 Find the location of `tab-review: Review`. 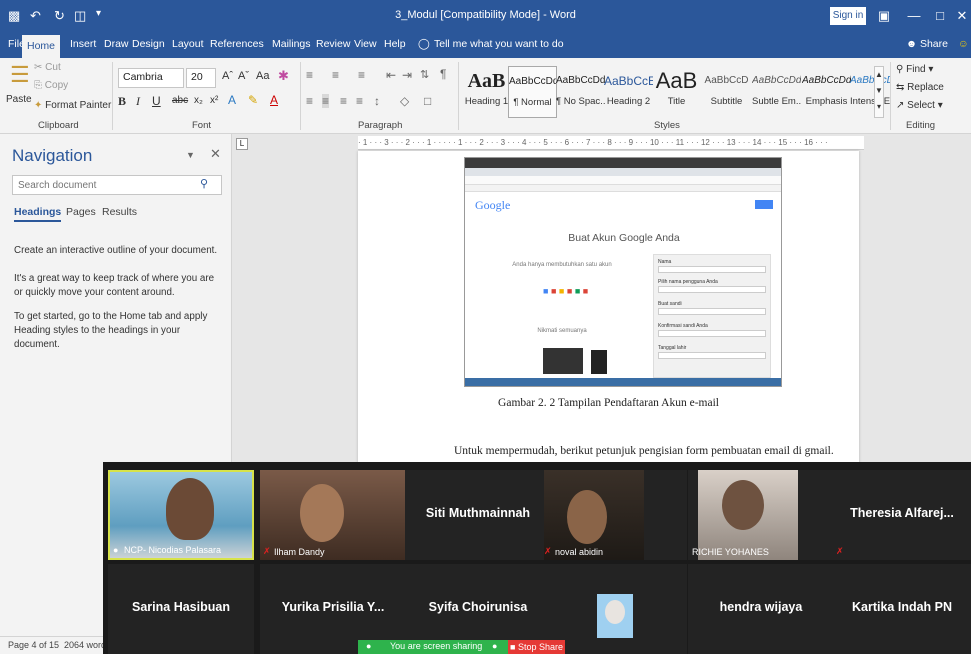

tab-review: Review is located at coordinates (333, 44).